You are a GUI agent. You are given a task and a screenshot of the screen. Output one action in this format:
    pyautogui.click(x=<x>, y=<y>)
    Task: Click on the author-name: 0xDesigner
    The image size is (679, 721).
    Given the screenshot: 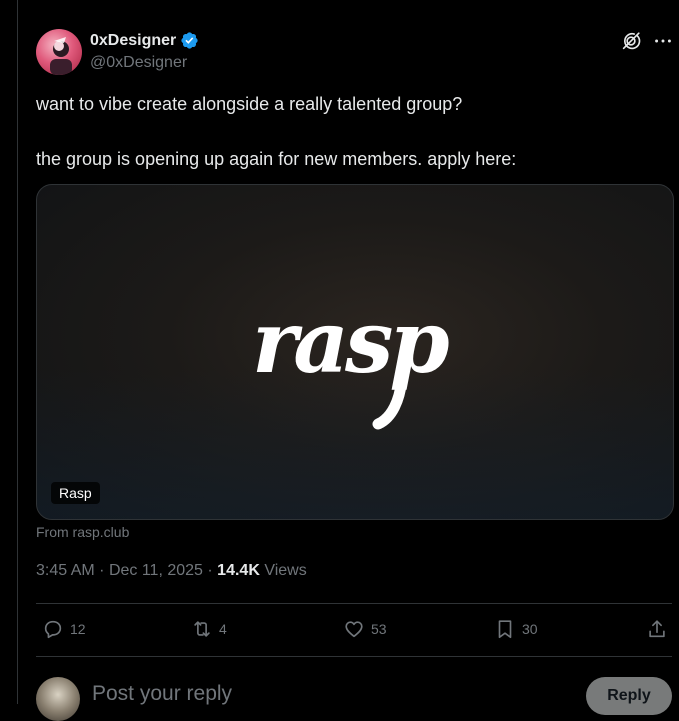 What is the action you would take?
    pyautogui.click(x=144, y=40)
    